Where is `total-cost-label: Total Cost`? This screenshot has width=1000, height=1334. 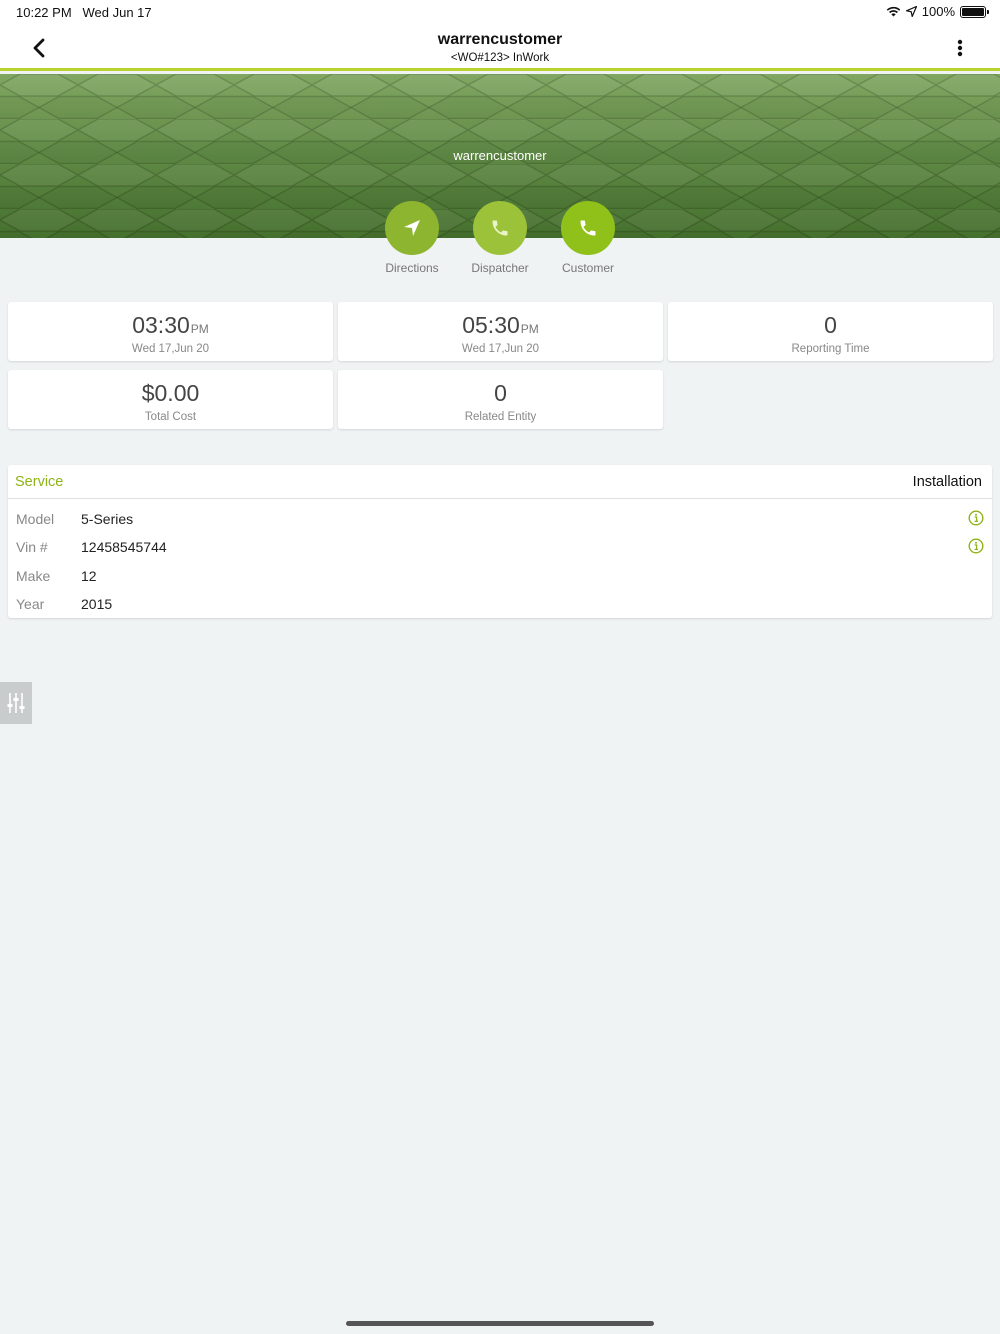
total-cost-label: Total Cost is located at coordinates (170, 417).